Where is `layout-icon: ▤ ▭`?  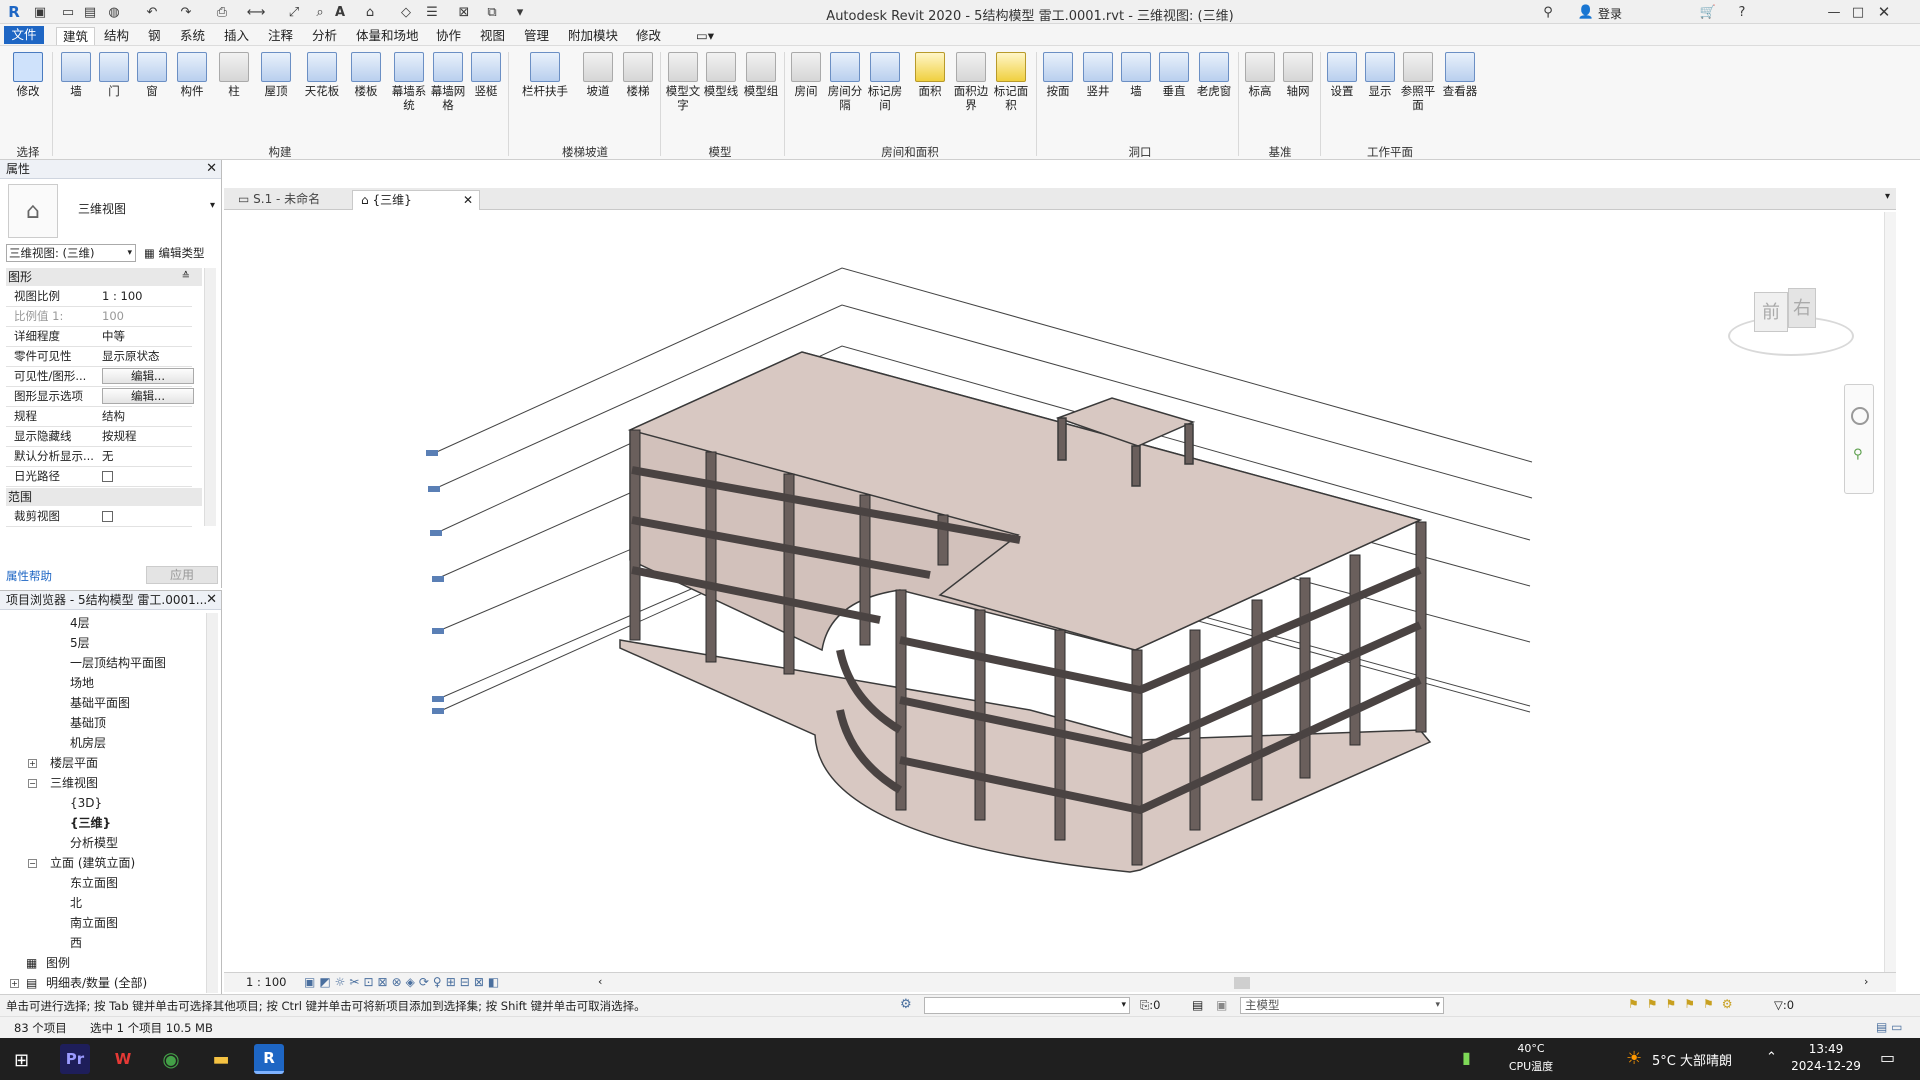
layout-icon: ▤ ▭ is located at coordinates (1889, 1027).